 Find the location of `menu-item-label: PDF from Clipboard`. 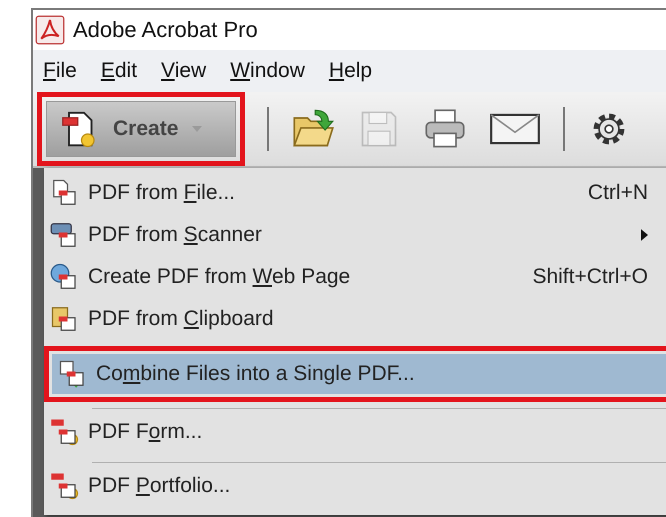

menu-item-label: PDF from Clipboard is located at coordinates (181, 319).